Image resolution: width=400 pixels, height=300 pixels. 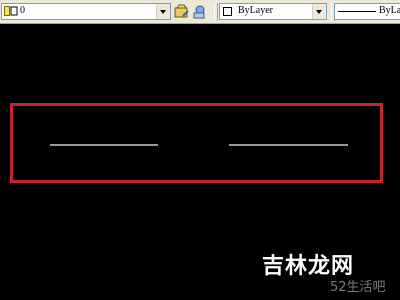 I want to click on color-combo-dropdown-arrow, so click(x=319, y=11).